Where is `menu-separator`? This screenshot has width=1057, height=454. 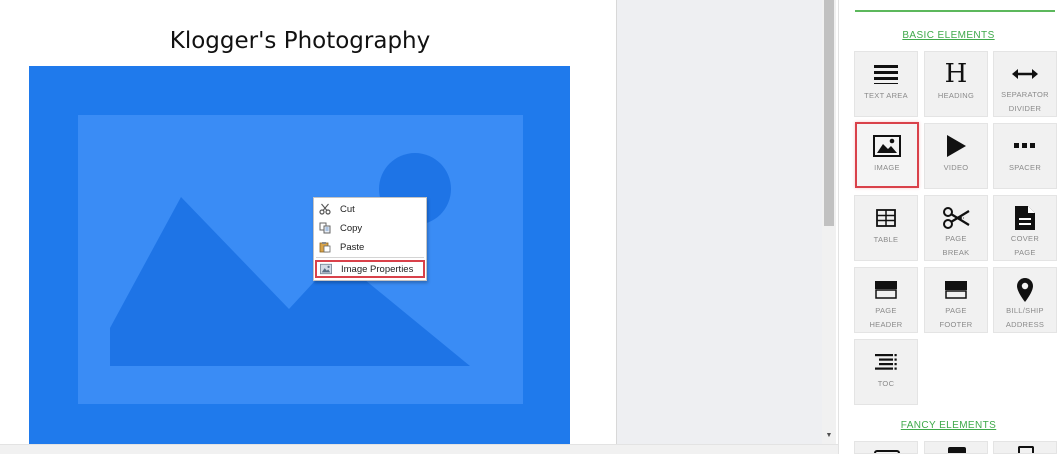
menu-separator is located at coordinates (370, 257).